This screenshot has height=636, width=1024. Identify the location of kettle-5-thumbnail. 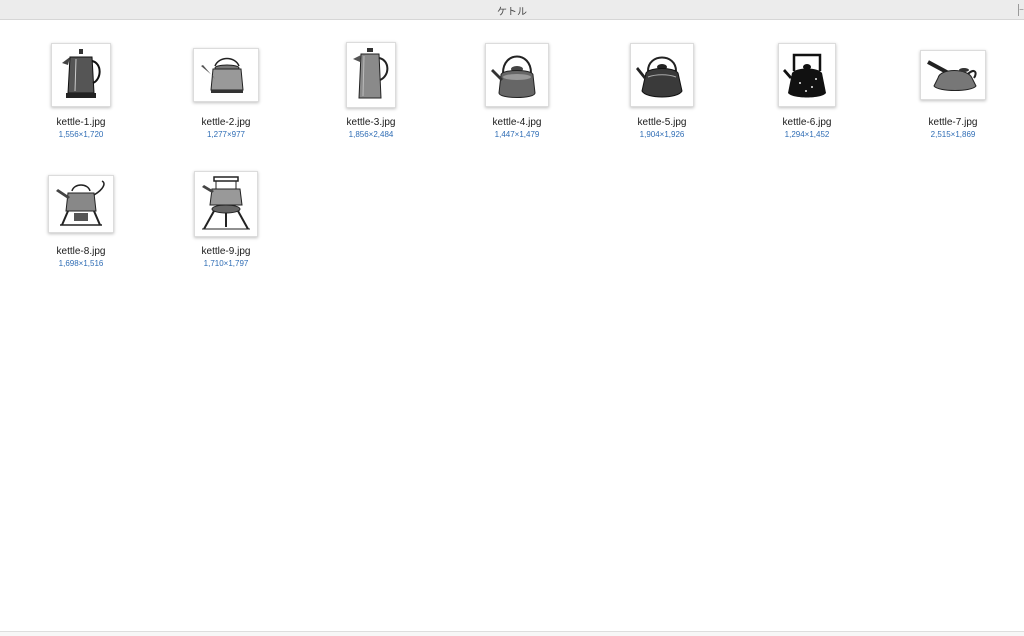
(662, 75).